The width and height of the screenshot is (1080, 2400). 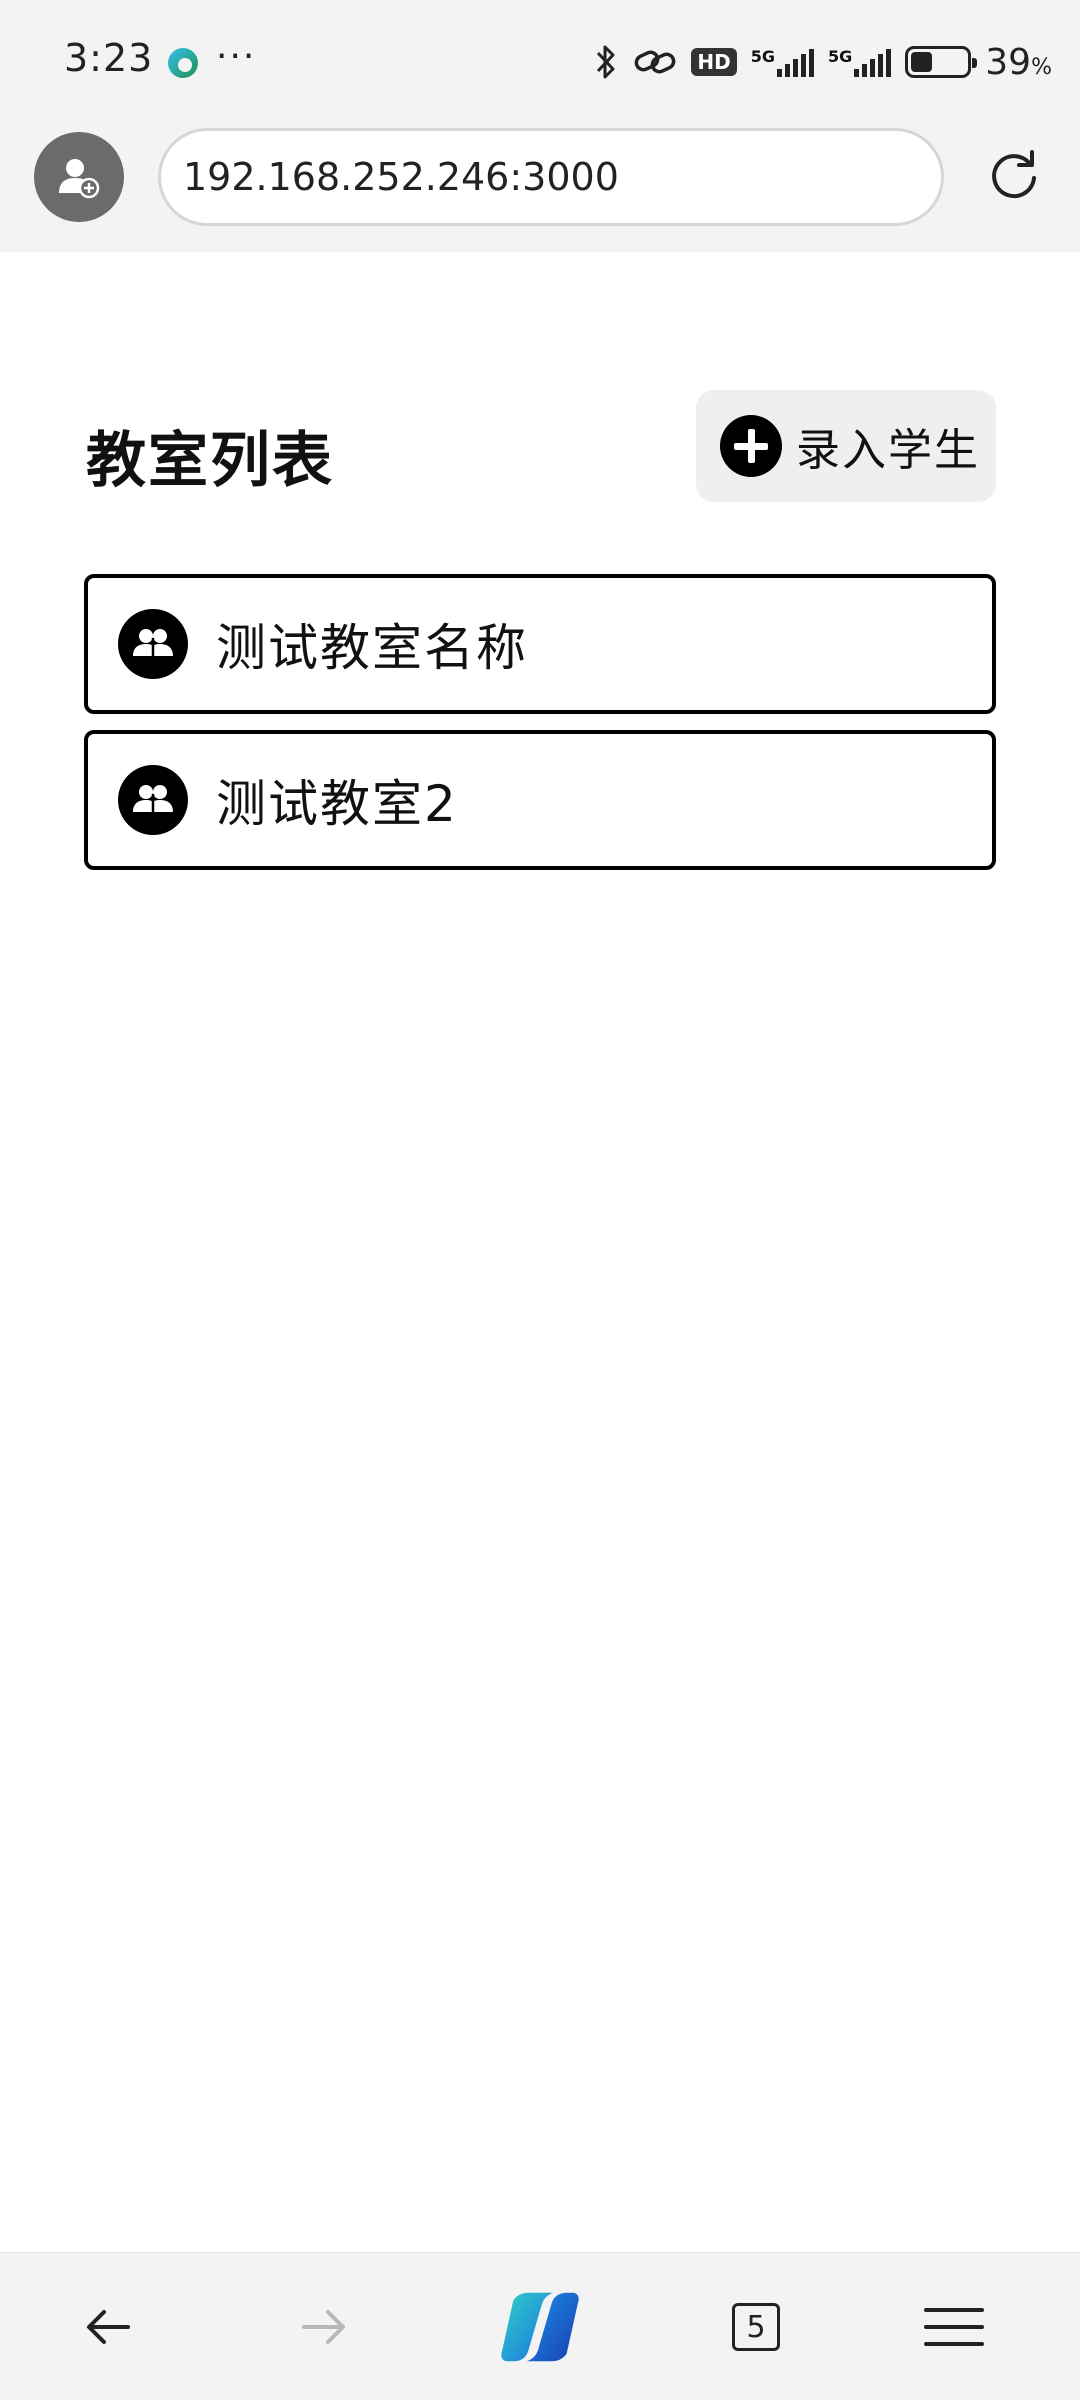 I want to click on signal-2-label: 5G, so click(x=840, y=56).